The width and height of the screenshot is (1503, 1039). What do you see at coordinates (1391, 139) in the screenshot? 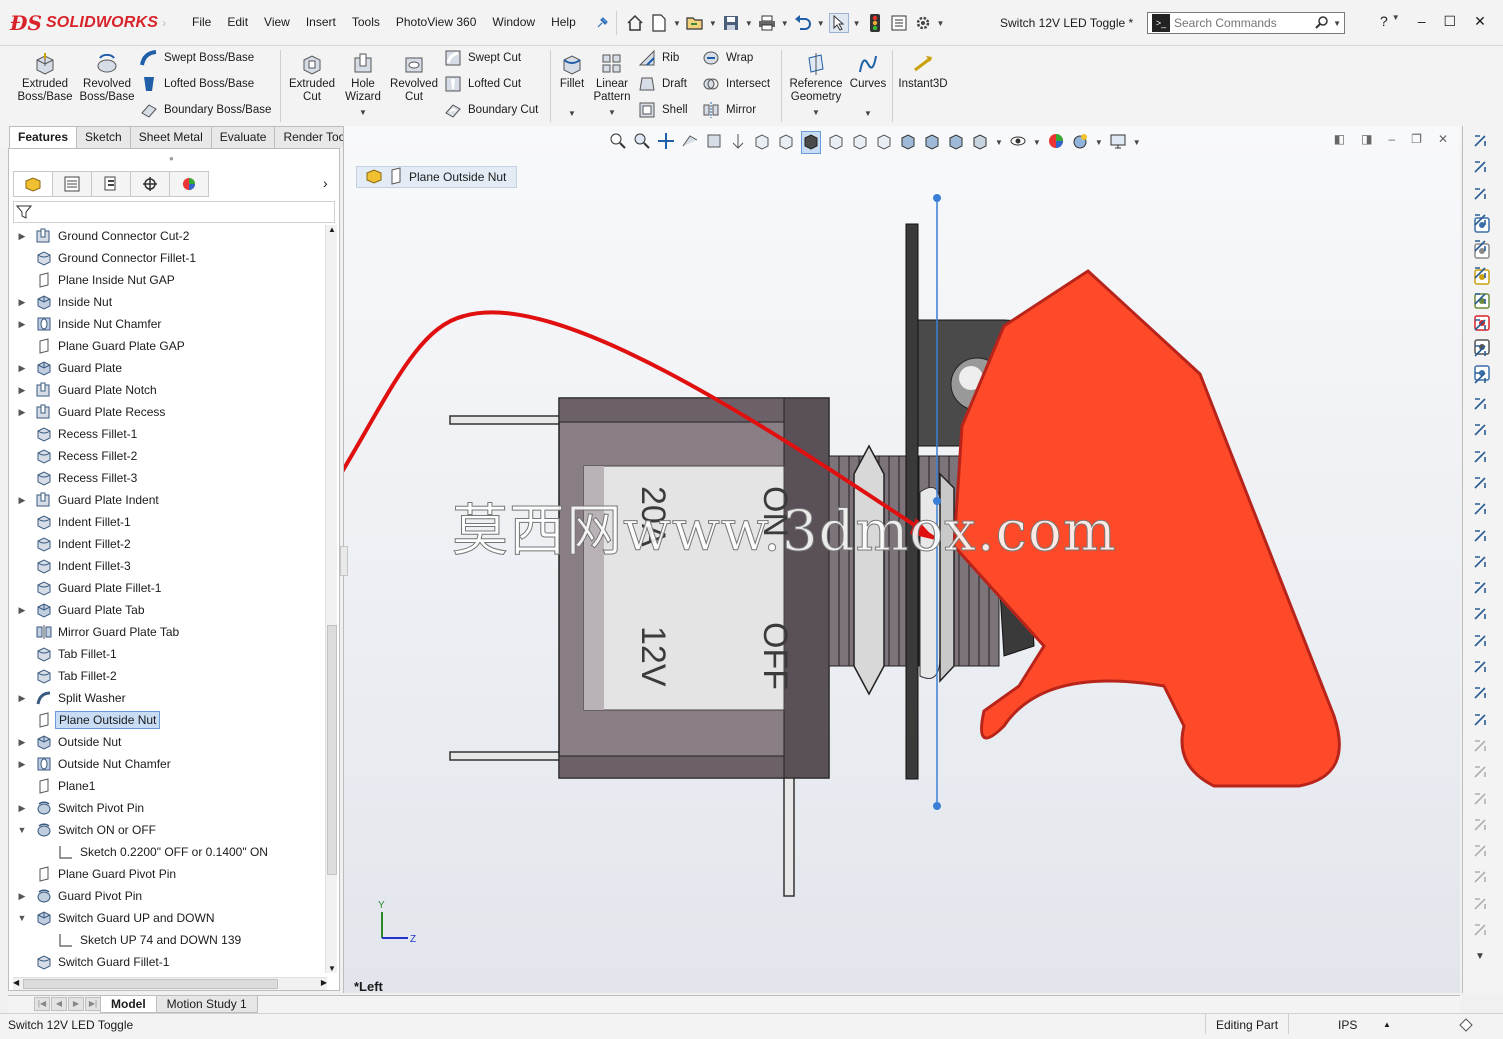
I see `minimize-view-icon: –` at bounding box center [1391, 139].